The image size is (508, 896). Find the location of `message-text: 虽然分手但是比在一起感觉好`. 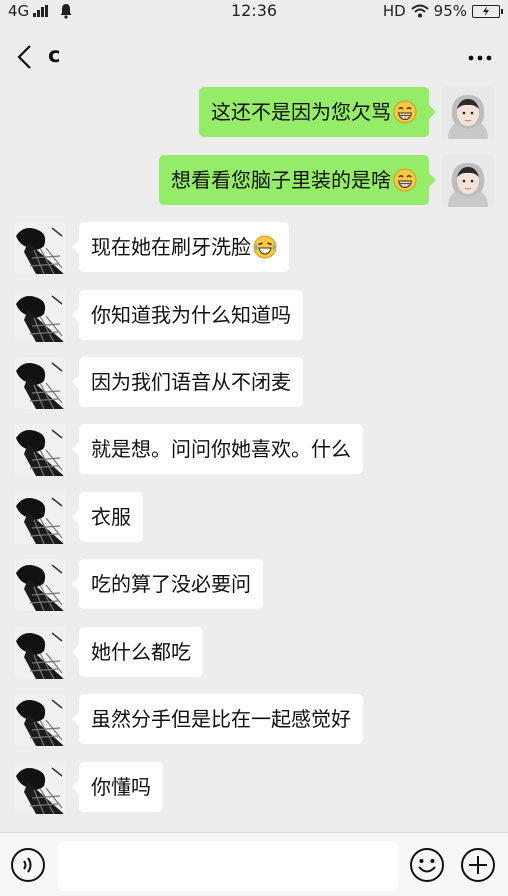

message-text: 虽然分手但是比在一起感觉好 is located at coordinates (221, 719).